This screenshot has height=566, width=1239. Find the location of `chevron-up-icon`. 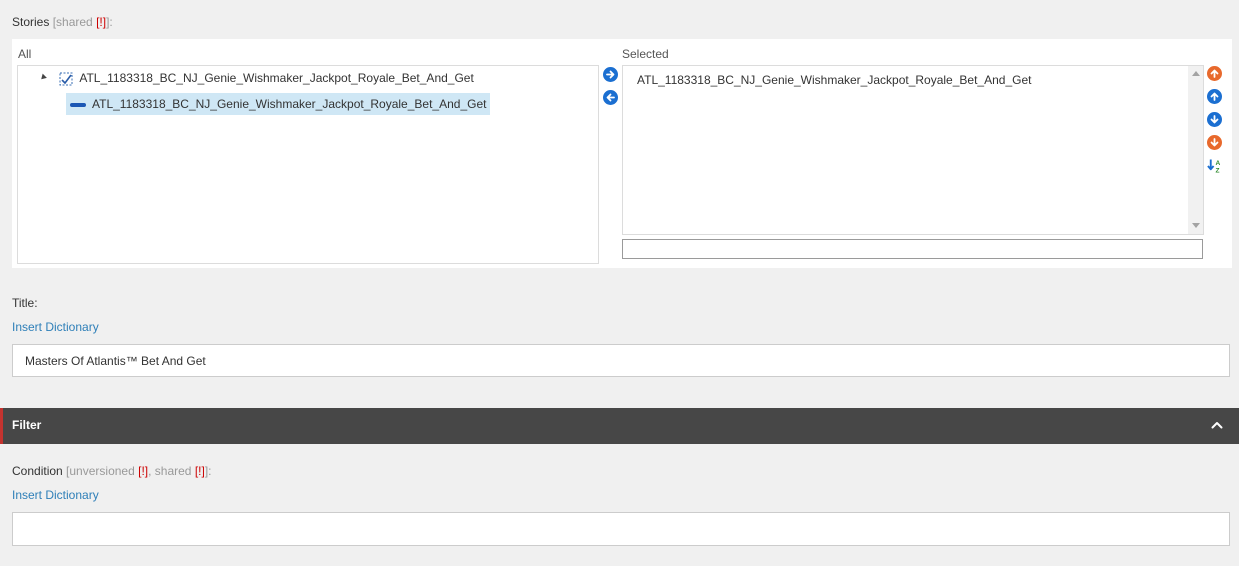

chevron-up-icon is located at coordinates (1217, 425).